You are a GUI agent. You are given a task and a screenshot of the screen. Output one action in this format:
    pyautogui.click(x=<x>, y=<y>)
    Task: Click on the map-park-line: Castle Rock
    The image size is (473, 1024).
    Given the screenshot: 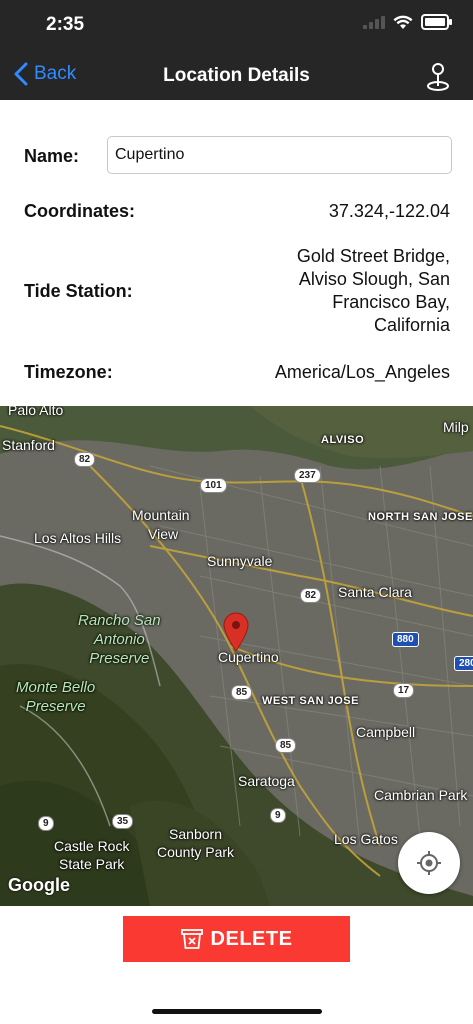 What is the action you would take?
    pyautogui.click(x=92, y=846)
    